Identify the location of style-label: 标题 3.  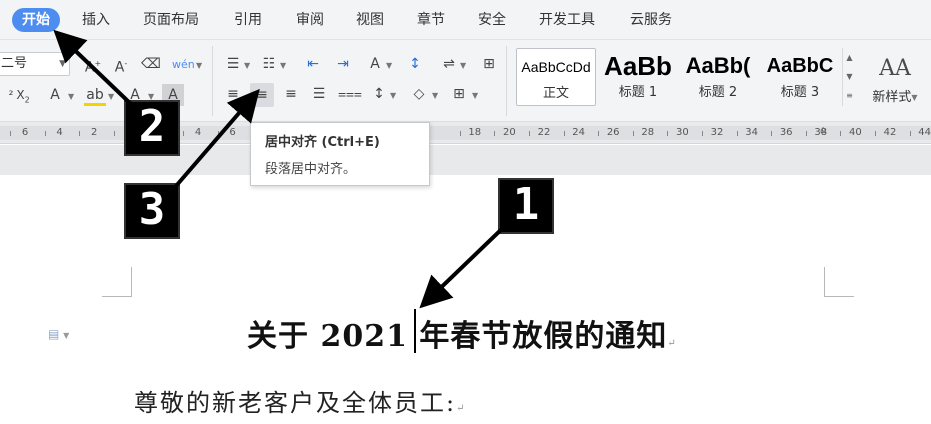
(800, 92).